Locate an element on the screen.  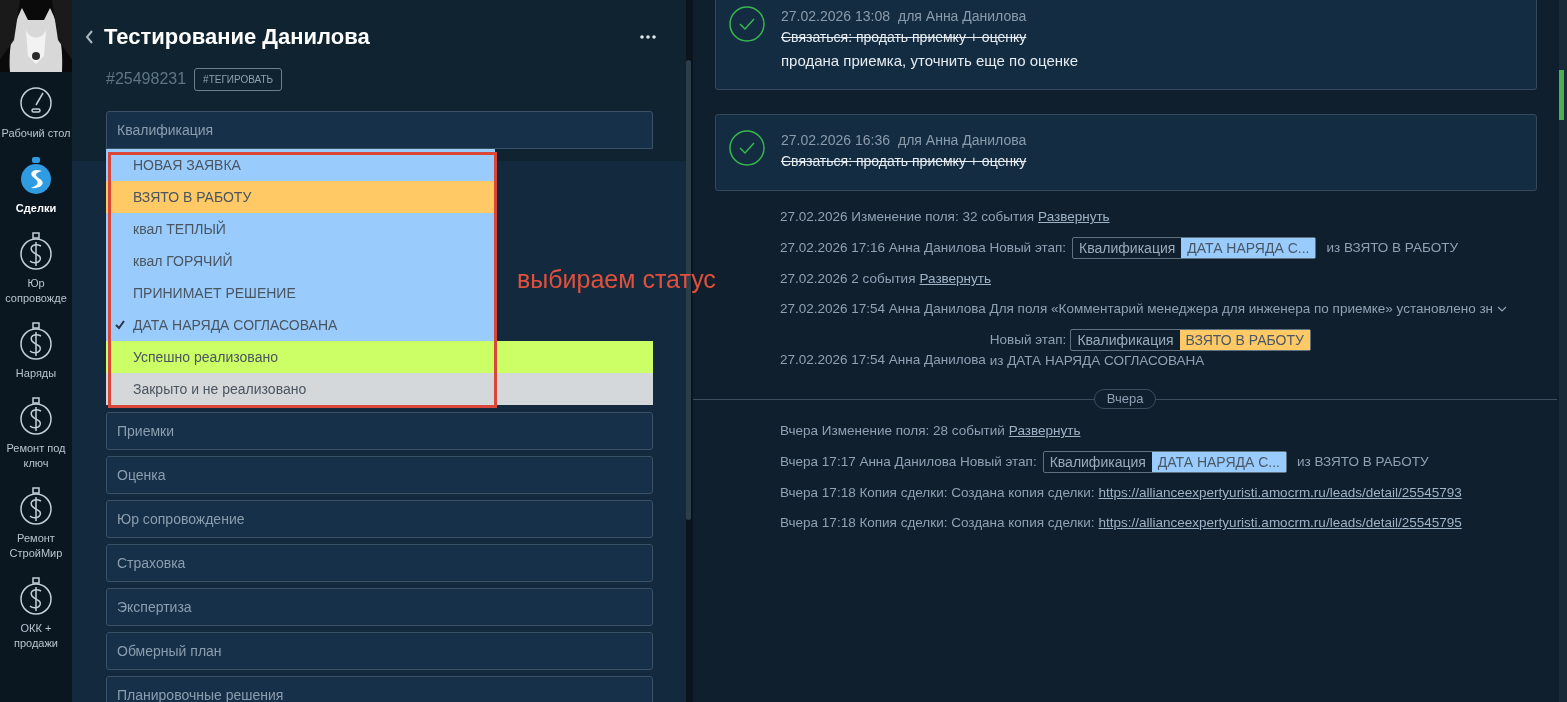
event-text: 27.02.2026 2 события is located at coordinates (848, 279).